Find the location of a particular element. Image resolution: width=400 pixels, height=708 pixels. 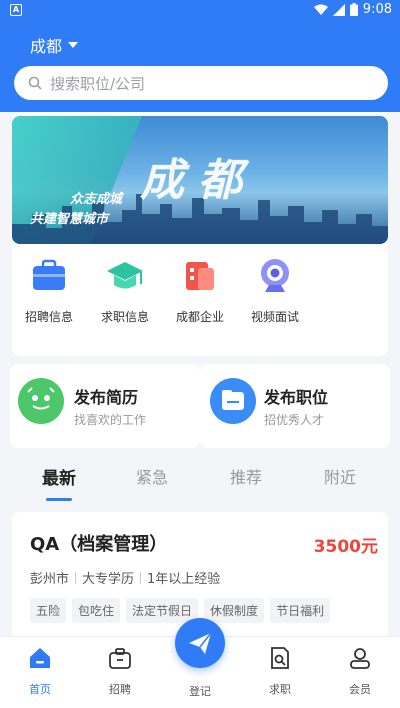

quick-item-recruit: 招聘信息 is located at coordinates (49, 289).